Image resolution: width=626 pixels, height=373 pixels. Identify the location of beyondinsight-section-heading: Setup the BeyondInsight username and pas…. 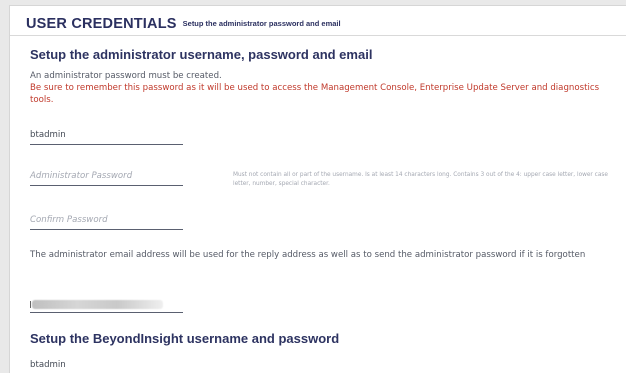
(185, 338).